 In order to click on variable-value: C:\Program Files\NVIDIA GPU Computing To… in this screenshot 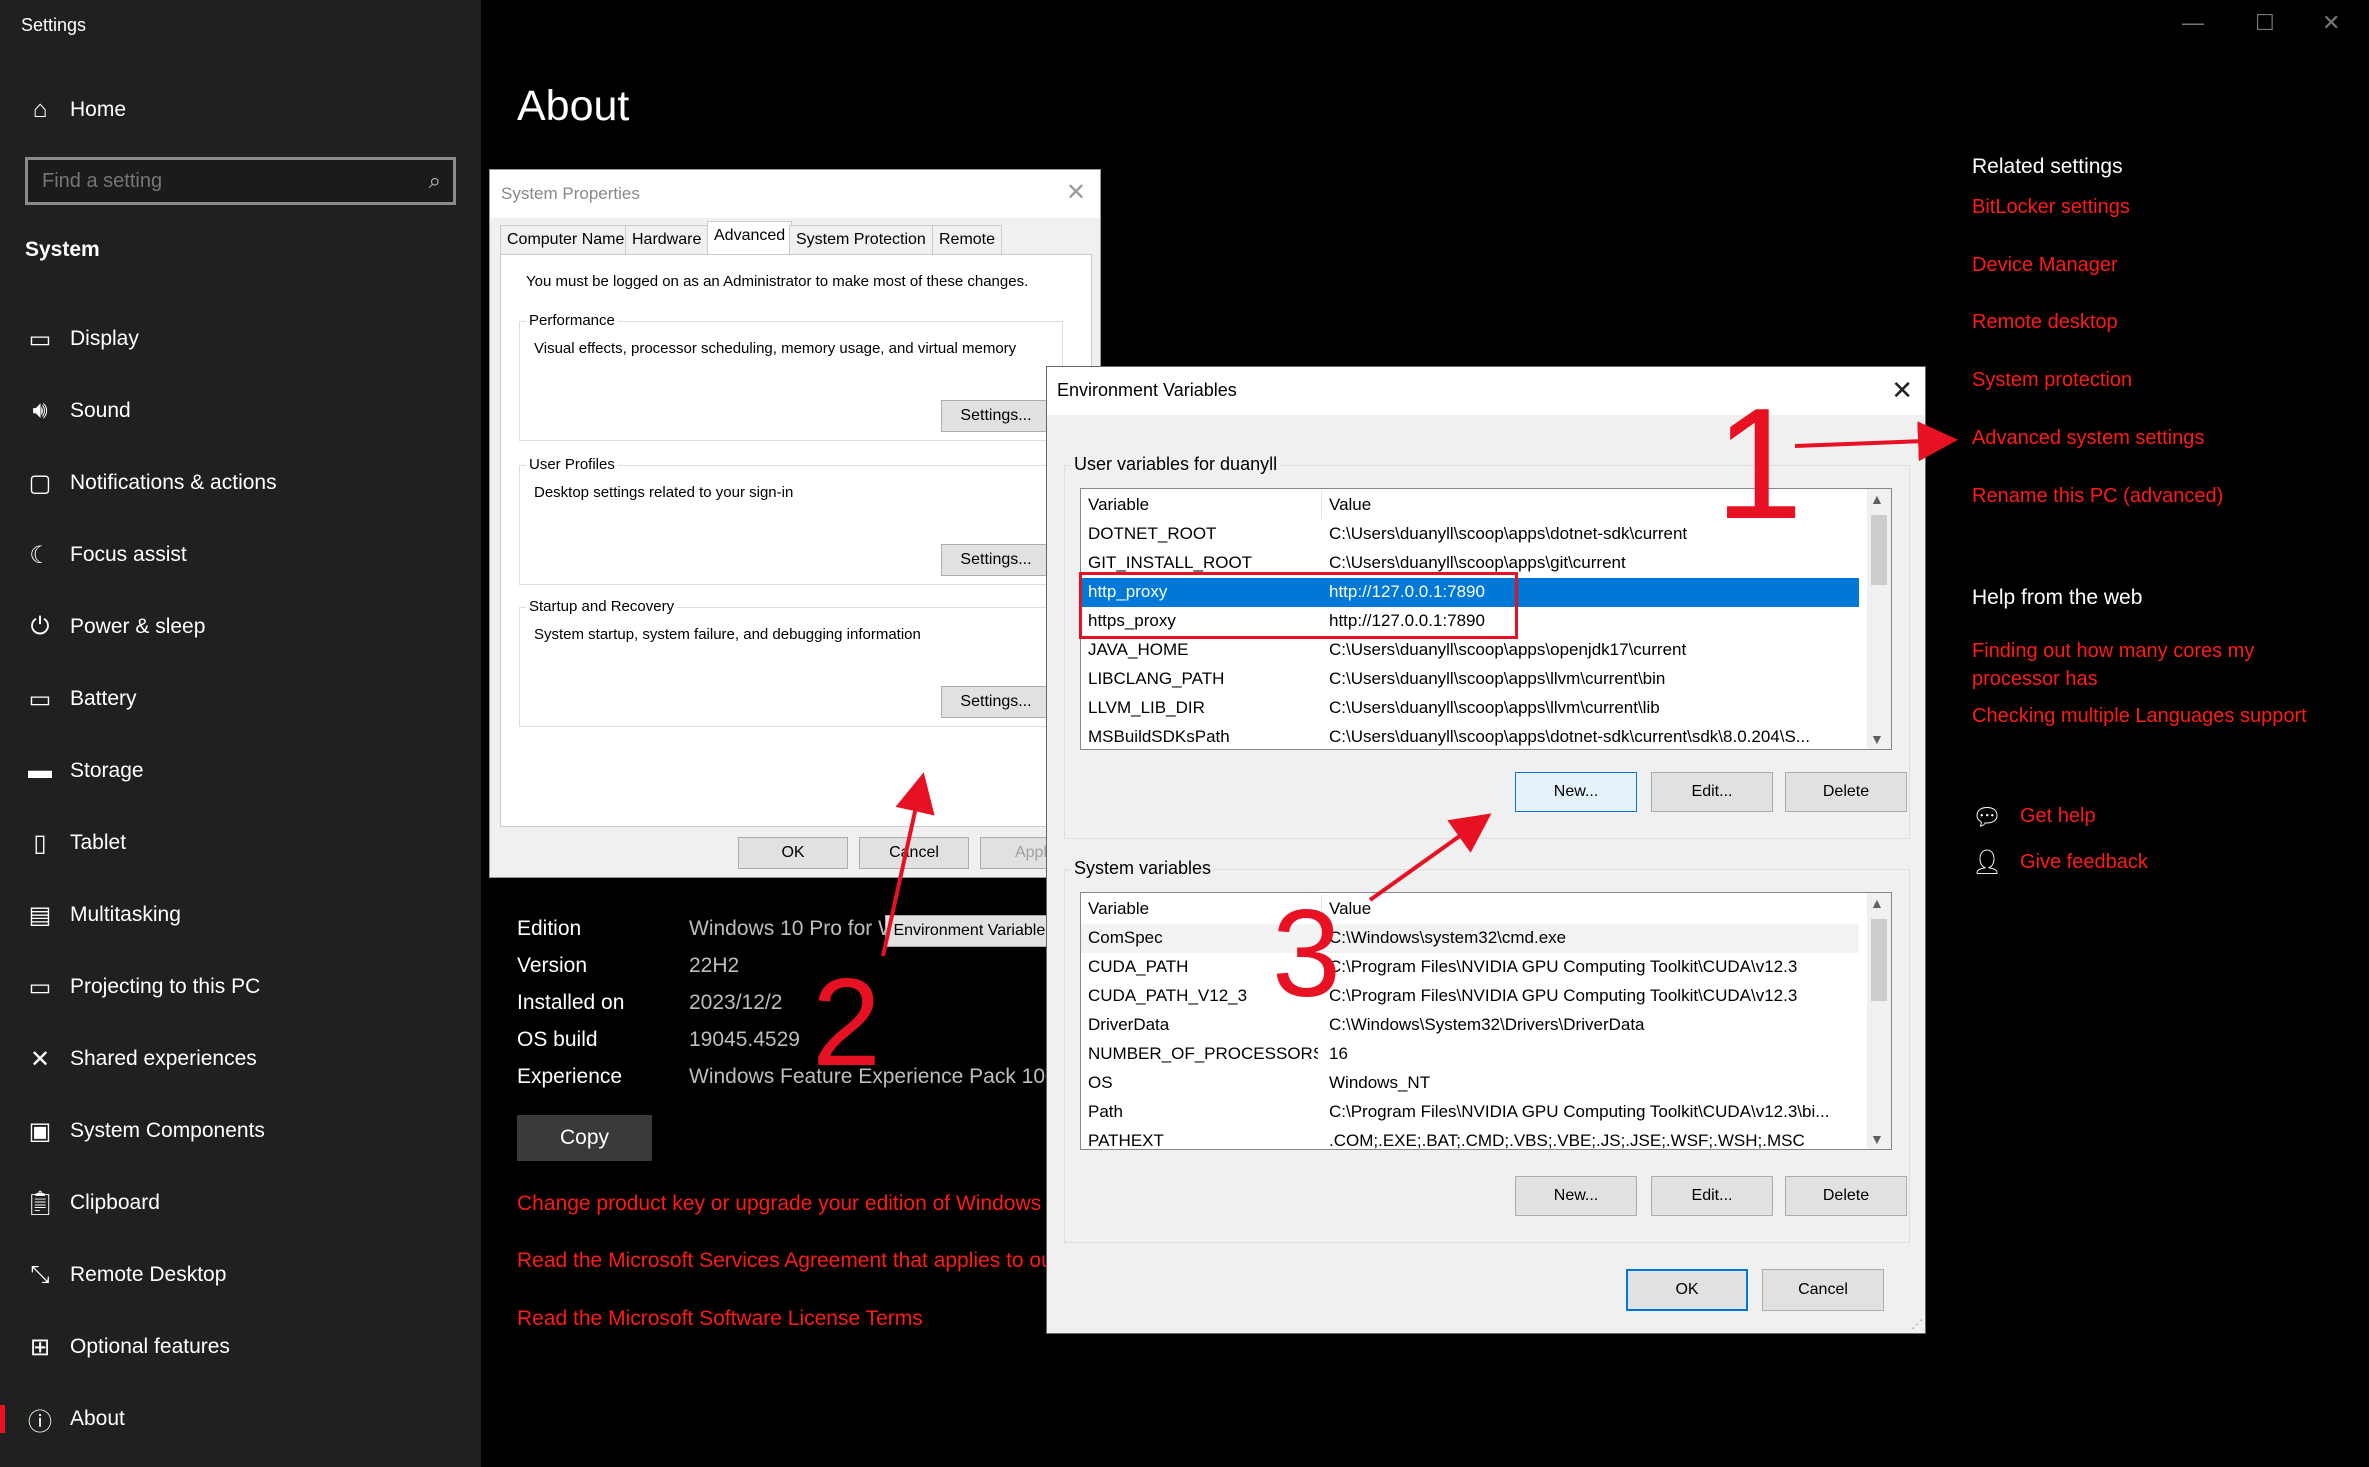, I will do `click(1563, 966)`.